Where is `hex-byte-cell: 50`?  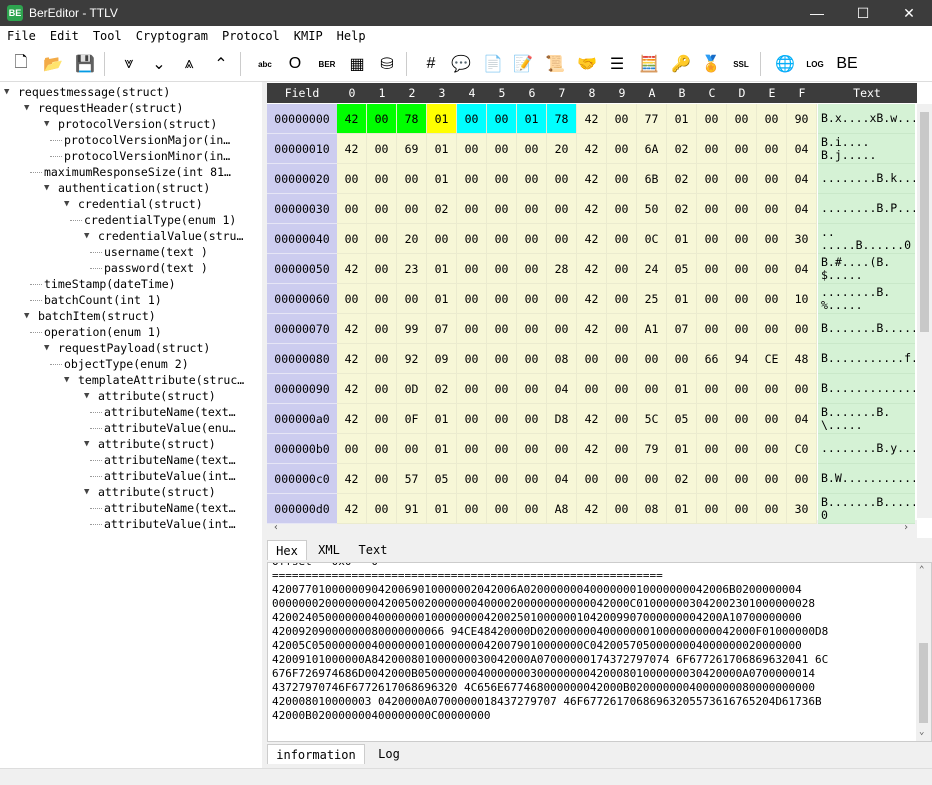 hex-byte-cell: 50 is located at coordinates (652, 209).